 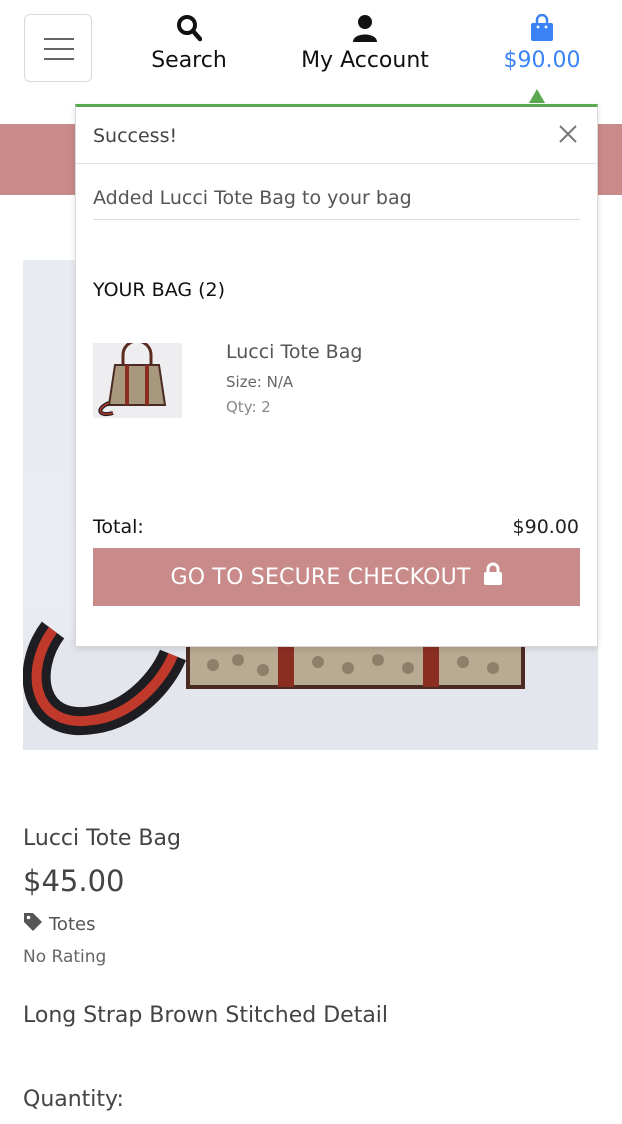 I want to click on toast-arrow, so click(x=537, y=96).